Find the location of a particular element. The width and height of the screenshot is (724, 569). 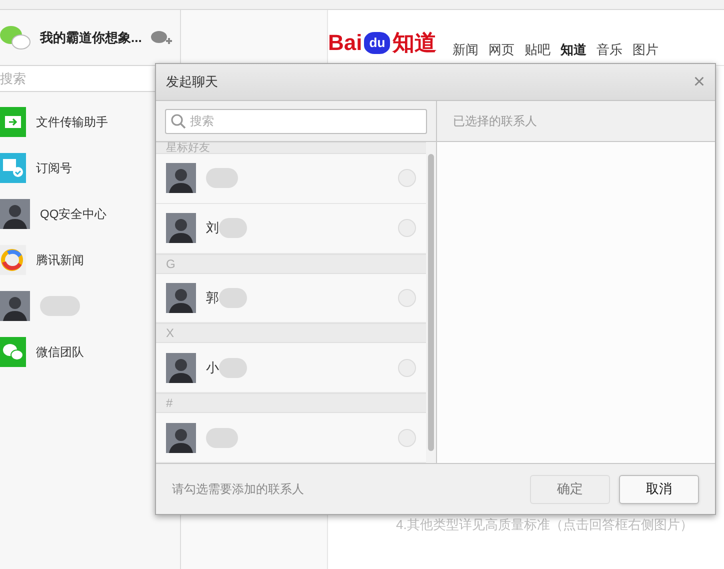

nav-link: 新闻 is located at coordinates (465, 49).